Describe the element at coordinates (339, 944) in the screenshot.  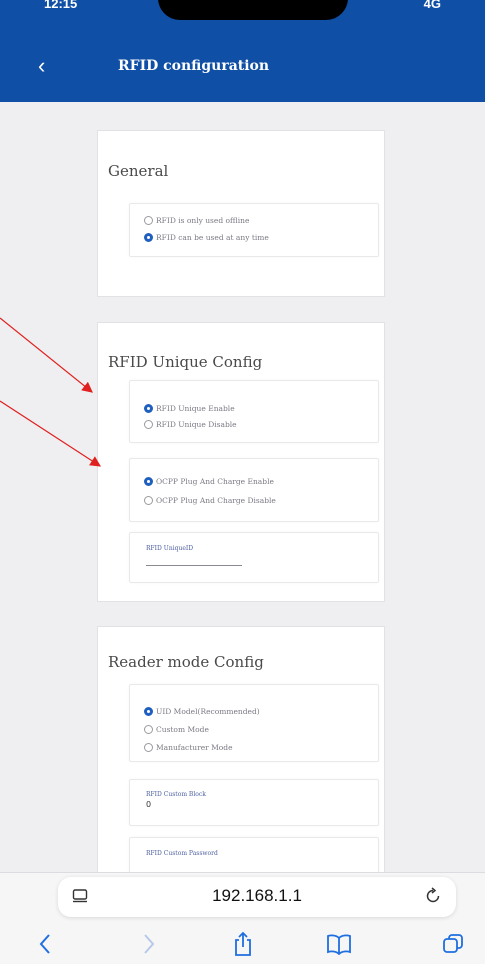
I see `bookmarks-icon` at that location.